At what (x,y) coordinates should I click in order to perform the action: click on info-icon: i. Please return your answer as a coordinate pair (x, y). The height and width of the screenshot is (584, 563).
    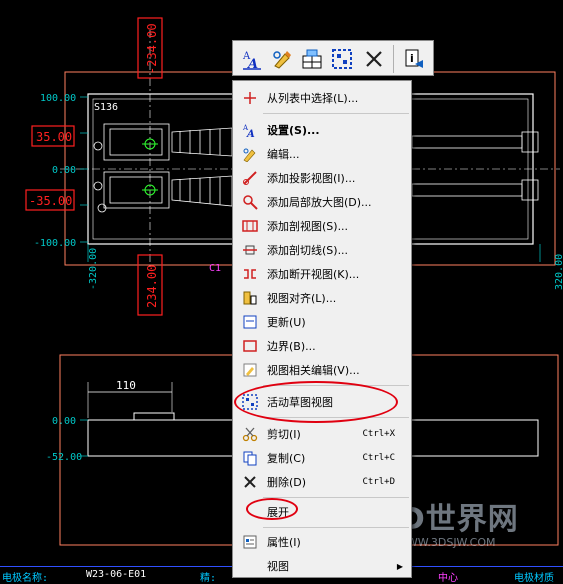
    Looking at the image, I should click on (414, 59).